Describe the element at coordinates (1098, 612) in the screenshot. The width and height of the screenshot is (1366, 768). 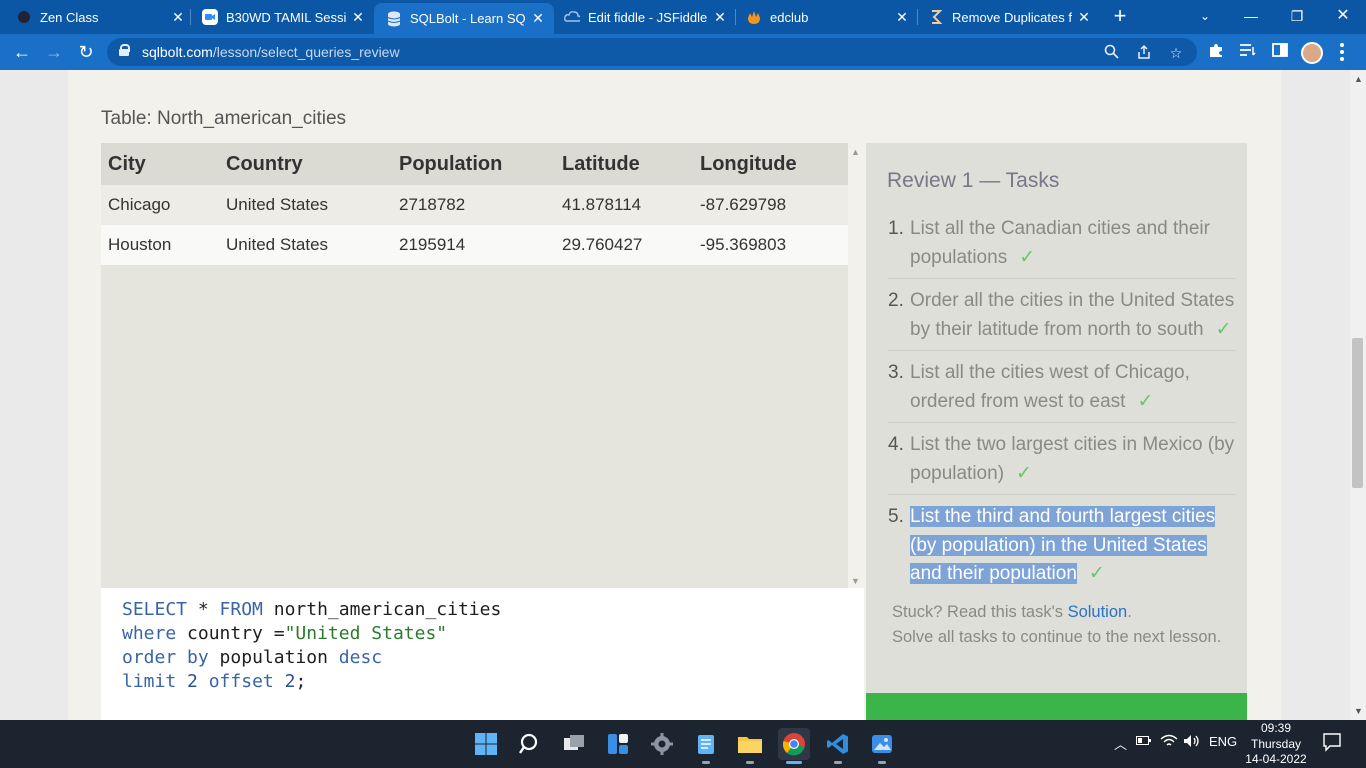
I see `solution-link: Solution` at that location.